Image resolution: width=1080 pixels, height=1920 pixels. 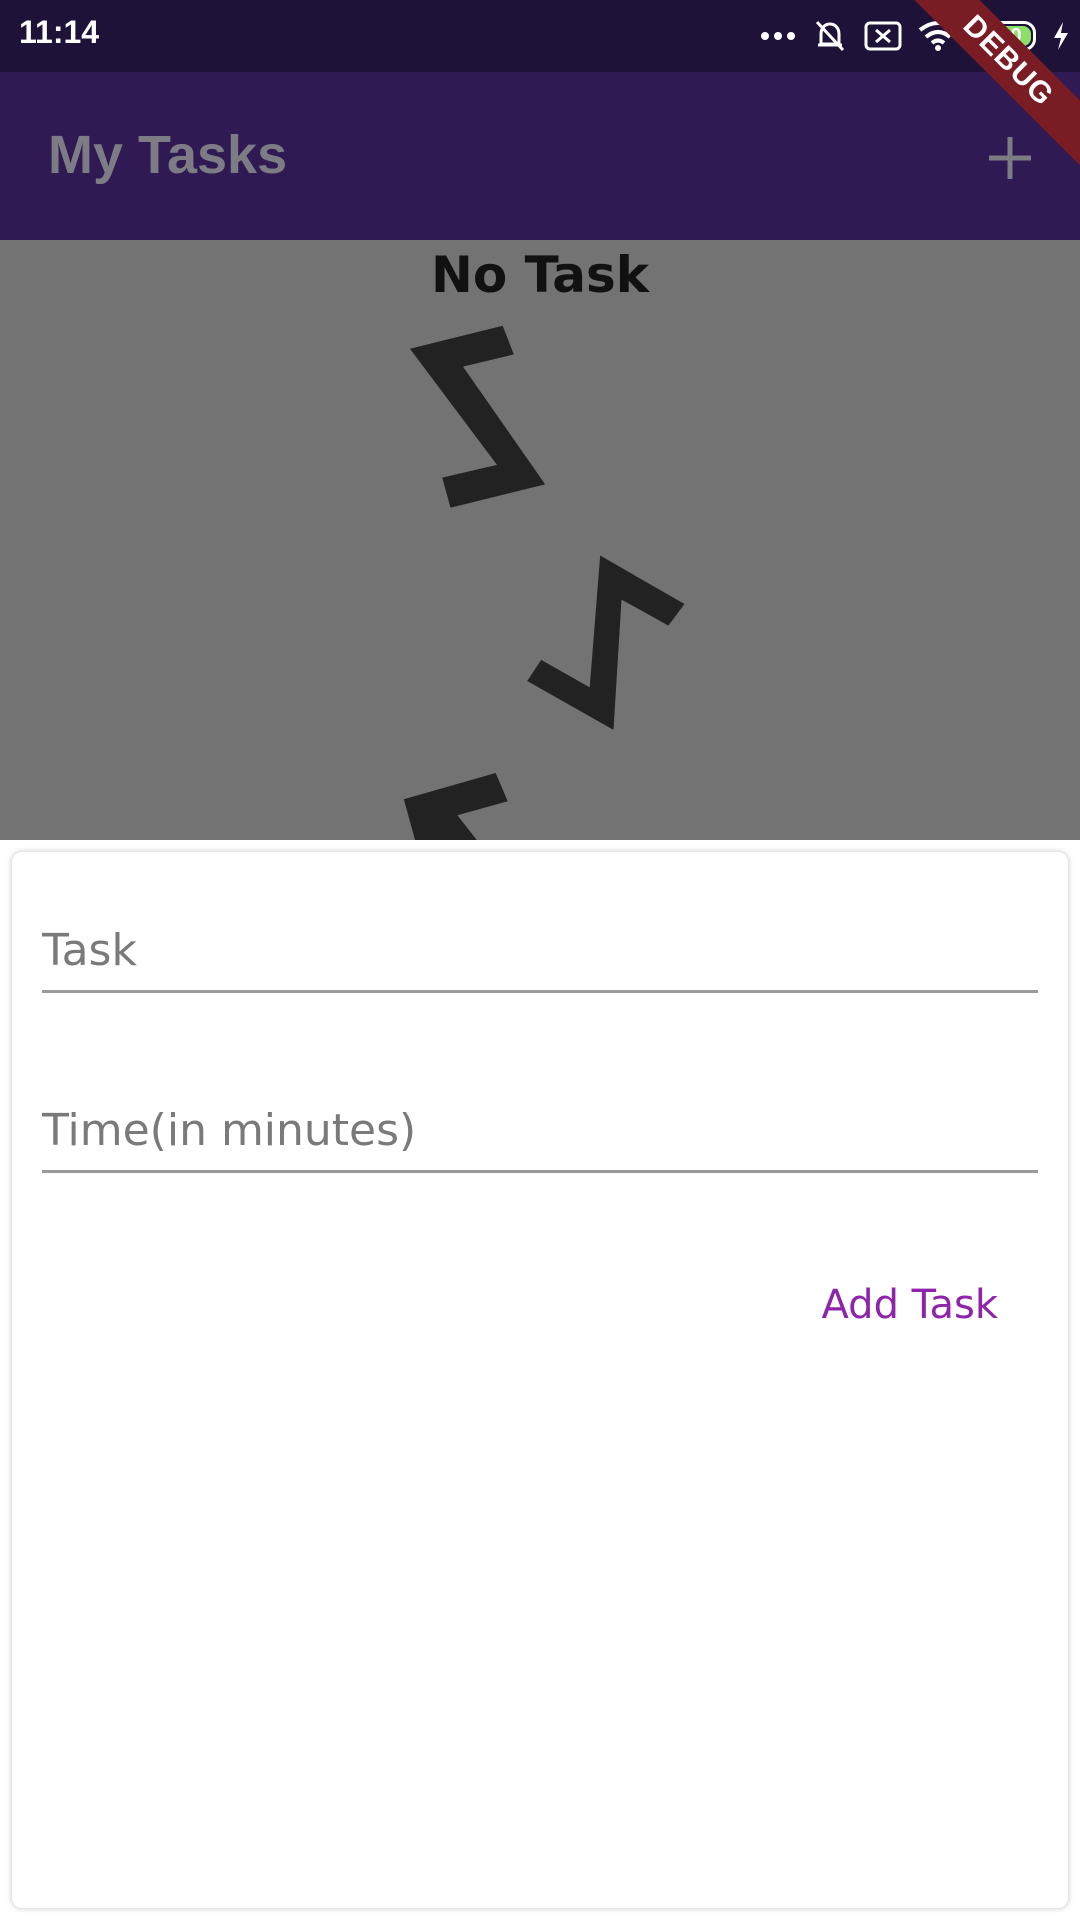 I want to click on charging-icon, so click(x=1061, y=36).